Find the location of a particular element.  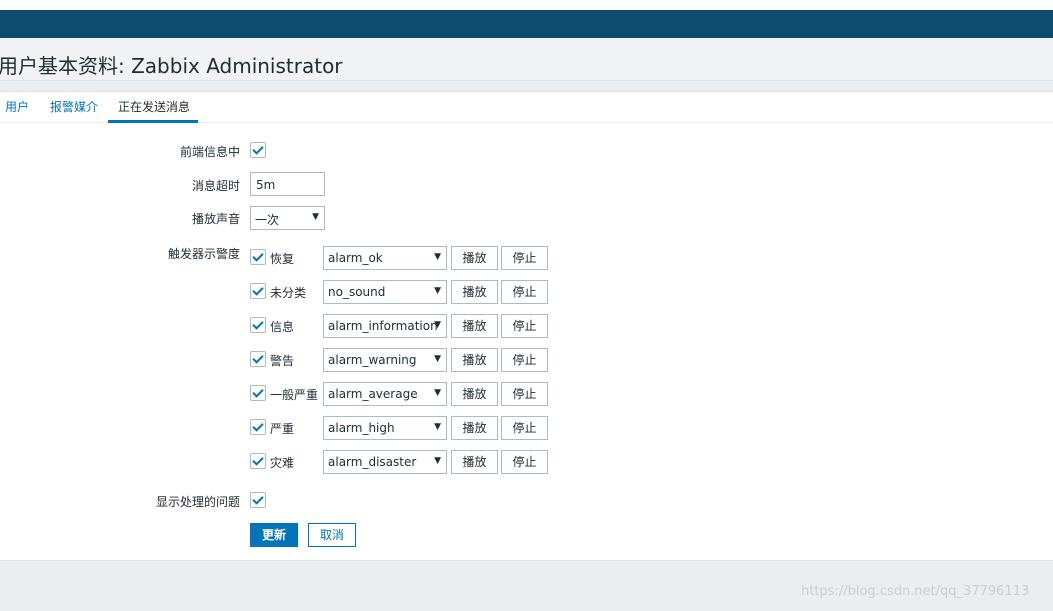

sound-select-high: alarm_high ▼ is located at coordinates (385, 428).